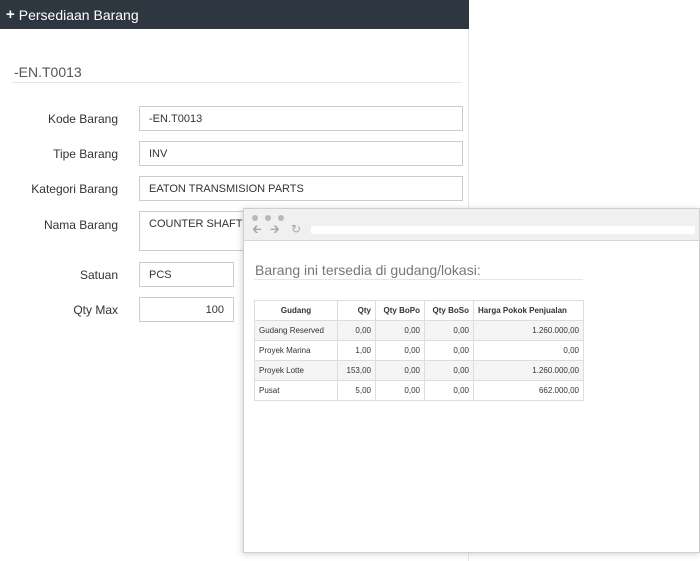 This screenshot has width=700, height=561. What do you see at coordinates (296, 350) in the screenshot?
I see `cell-gudang: Proyek Marina` at bounding box center [296, 350].